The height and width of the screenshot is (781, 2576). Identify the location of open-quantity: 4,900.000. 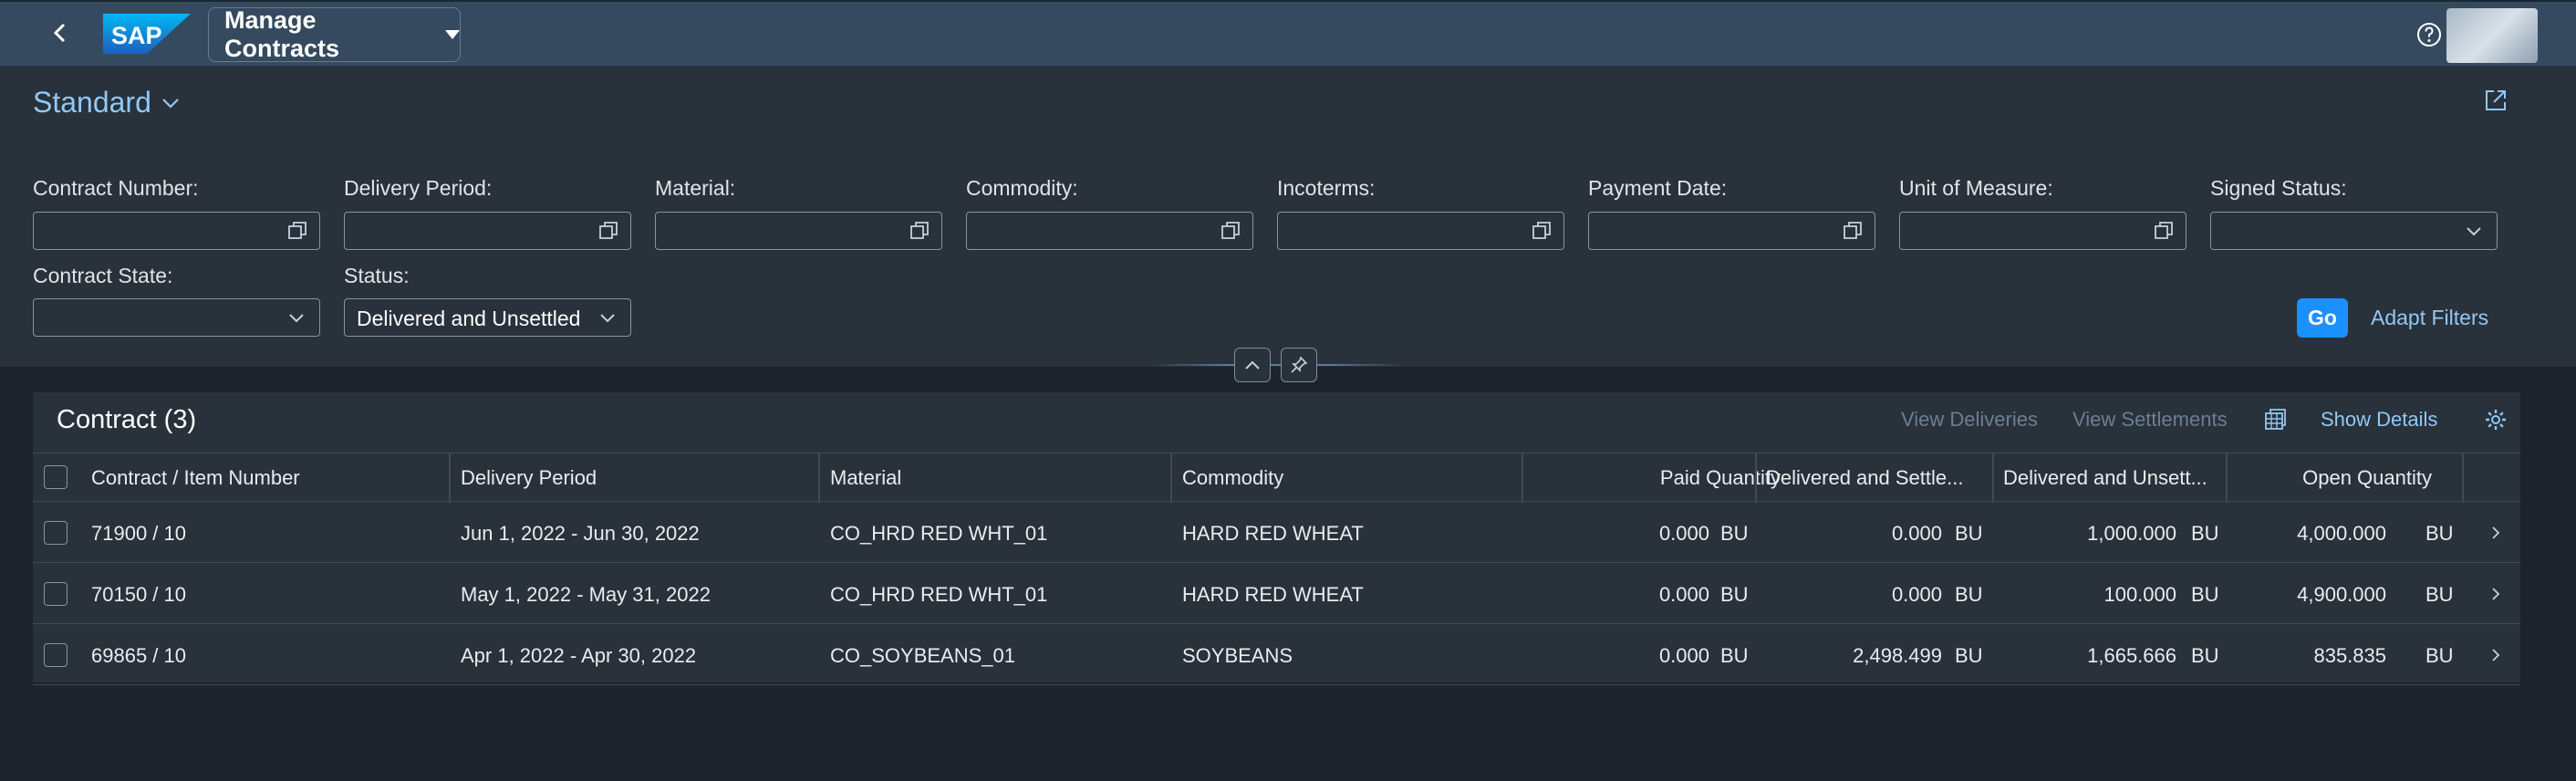
(2341, 594).